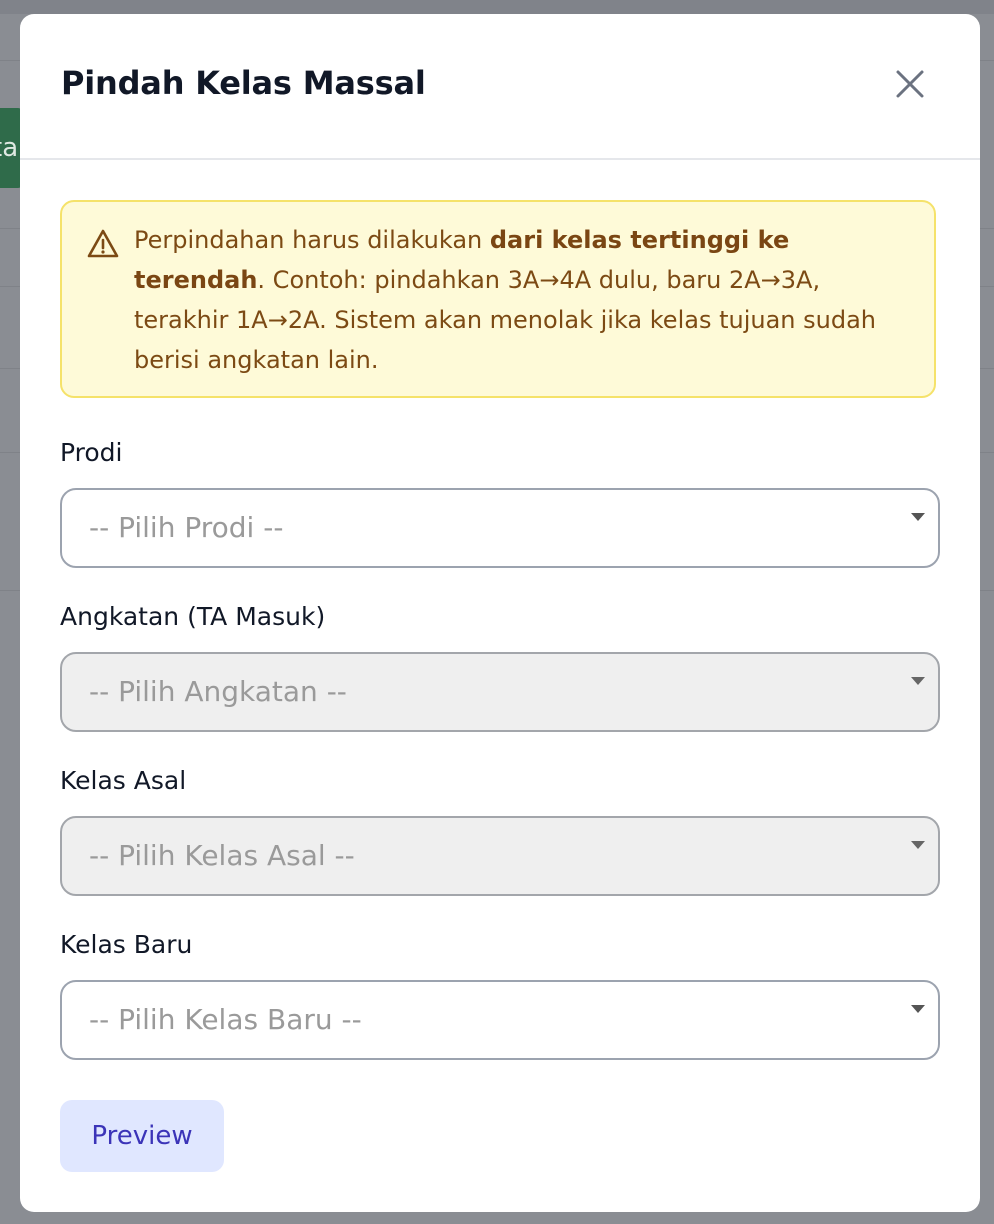  What do you see at coordinates (142, 1136) in the screenshot?
I see `preview-button: Preview` at bounding box center [142, 1136].